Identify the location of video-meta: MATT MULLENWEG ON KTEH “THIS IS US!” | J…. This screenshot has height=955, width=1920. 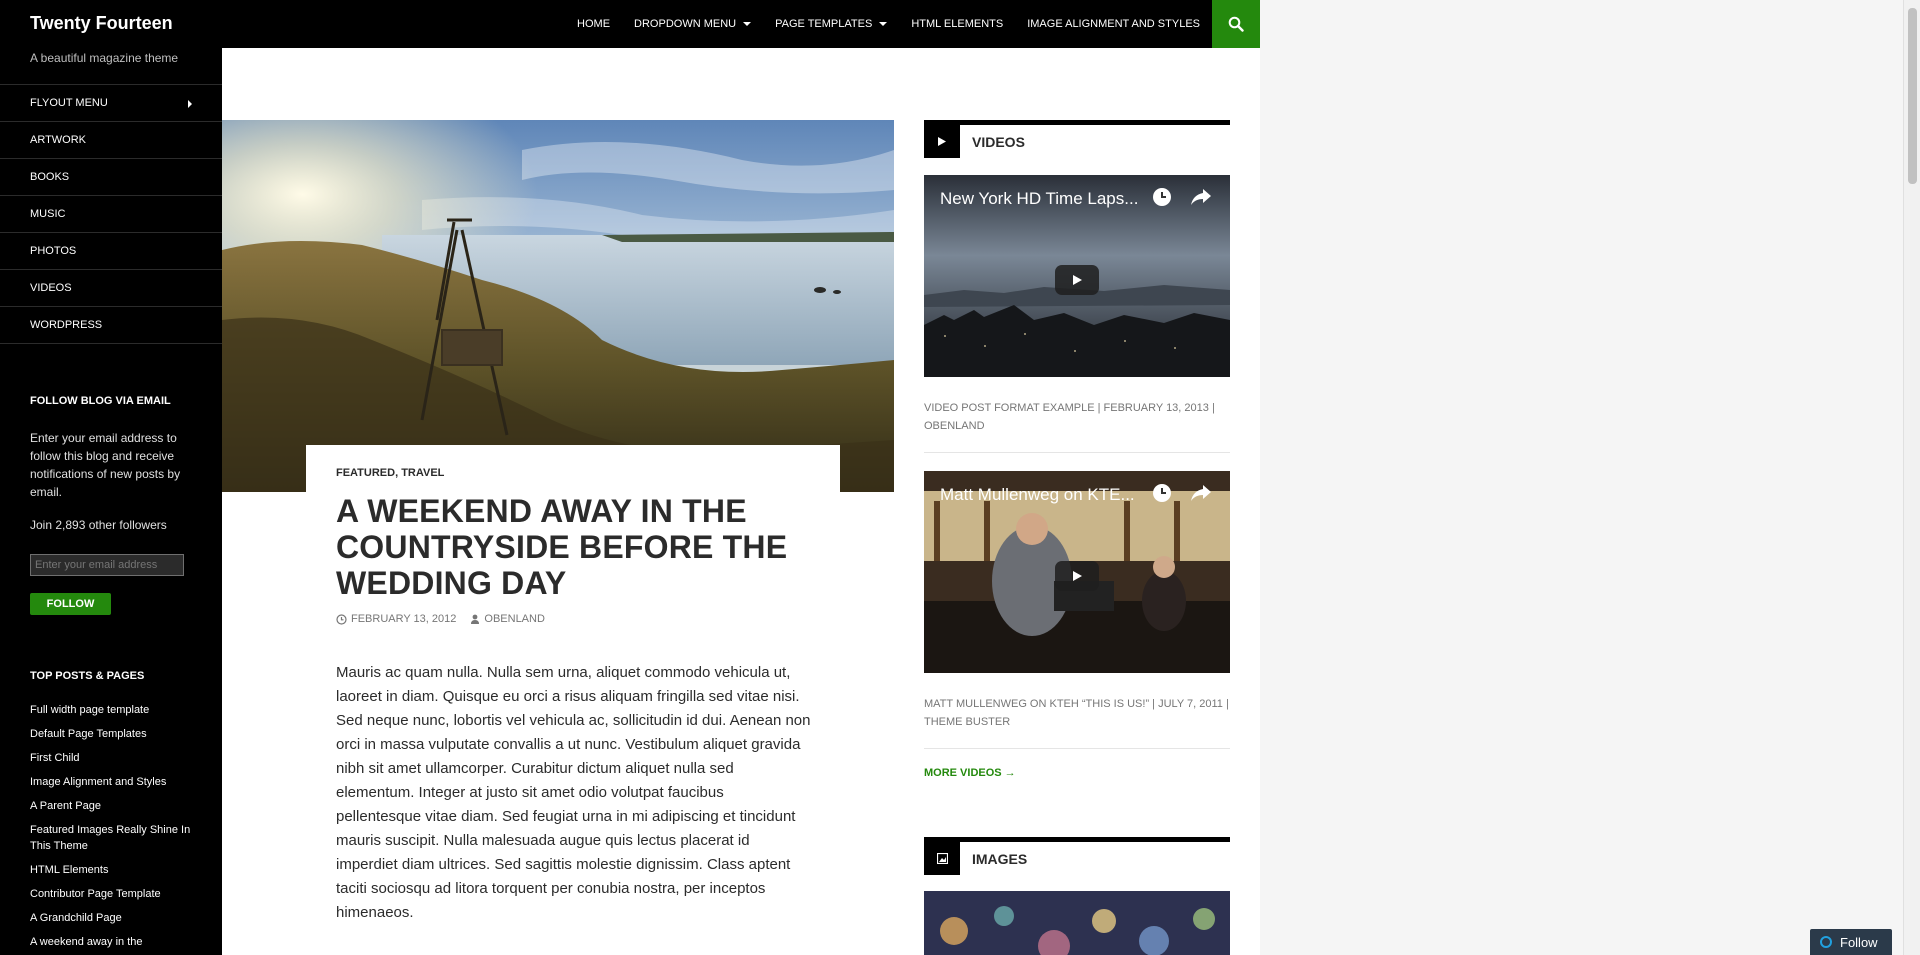
(1077, 711).